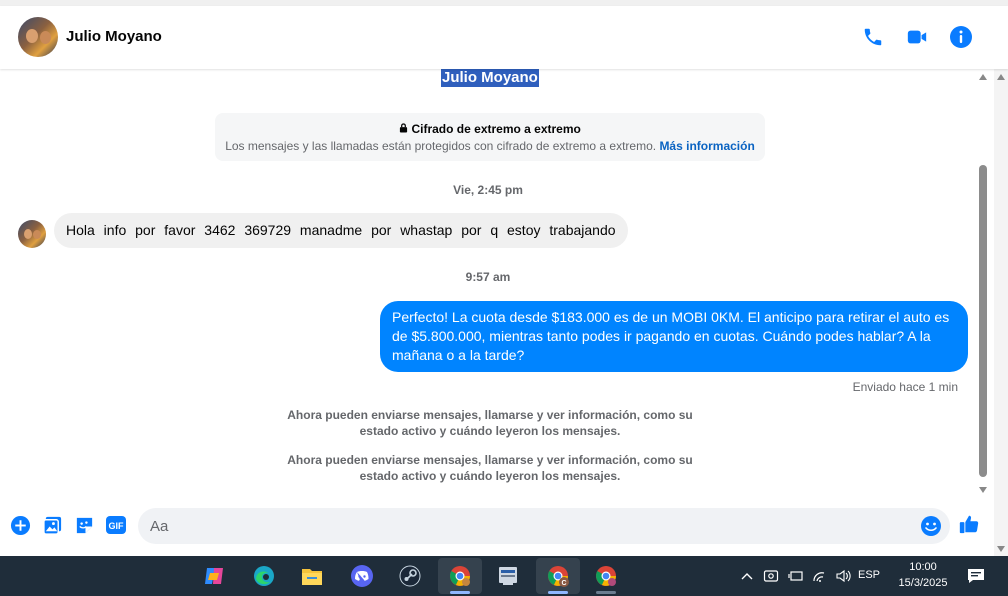  What do you see at coordinates (747, 576) in the screenshot?
I see `chevron-up-icon` at bounding box center [747, 576].